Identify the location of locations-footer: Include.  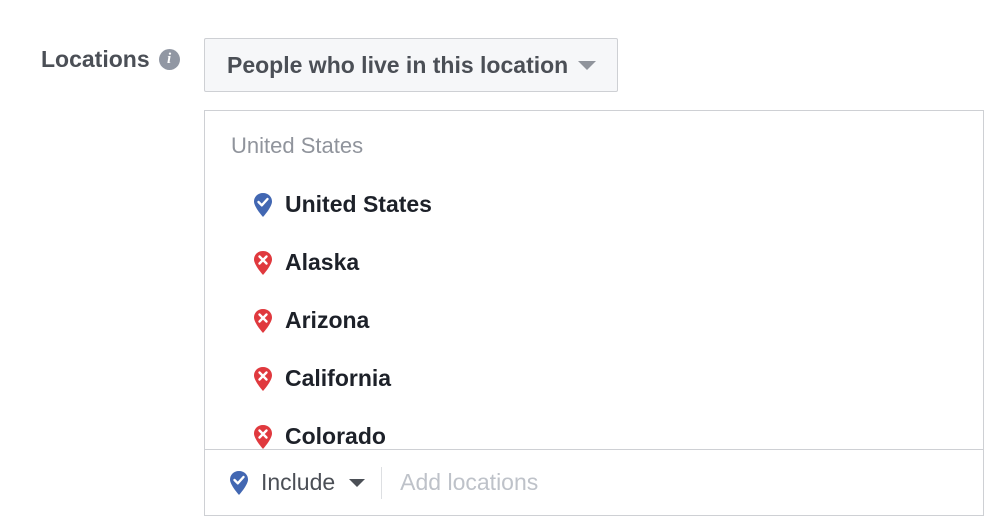
(594, 482).